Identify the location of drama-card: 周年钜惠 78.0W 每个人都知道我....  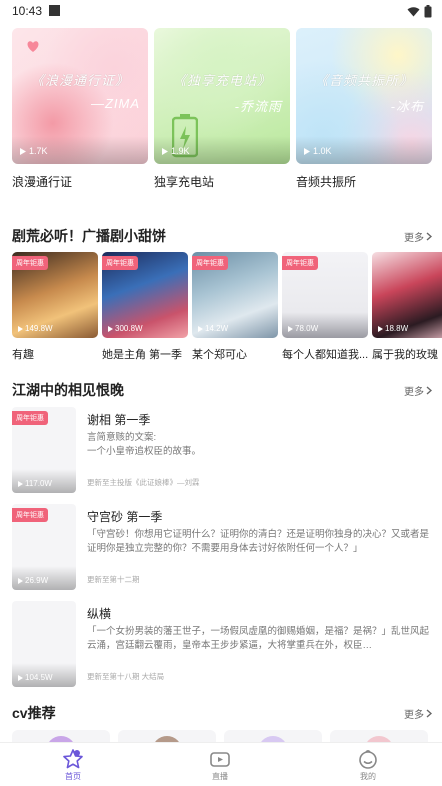
(325, 307).